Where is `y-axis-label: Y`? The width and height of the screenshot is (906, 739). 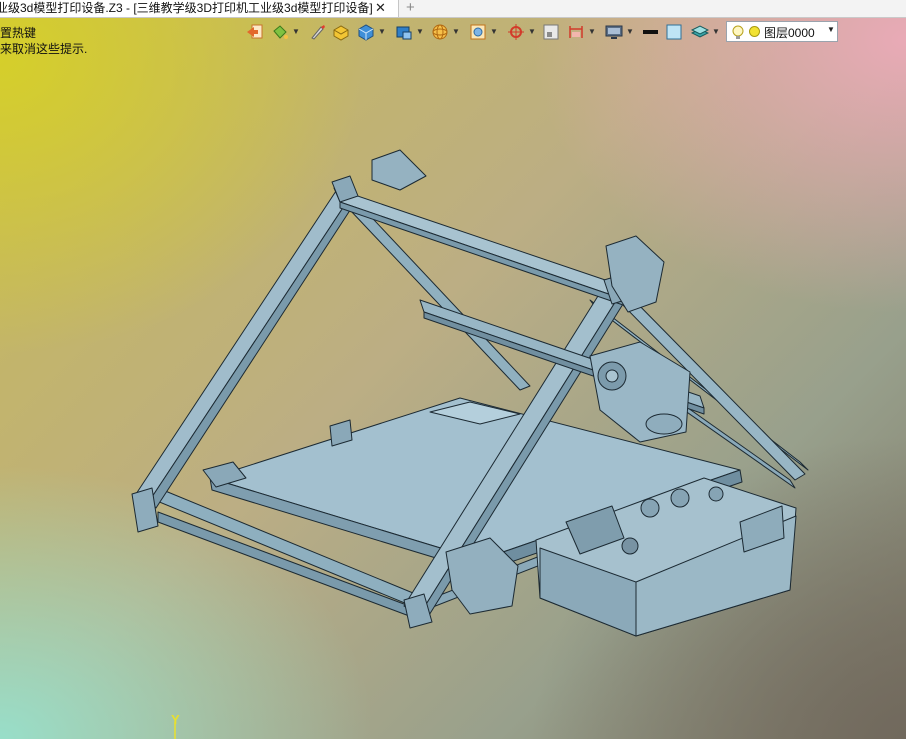
y-axis-label: Y is located at coordinates (175, 719).